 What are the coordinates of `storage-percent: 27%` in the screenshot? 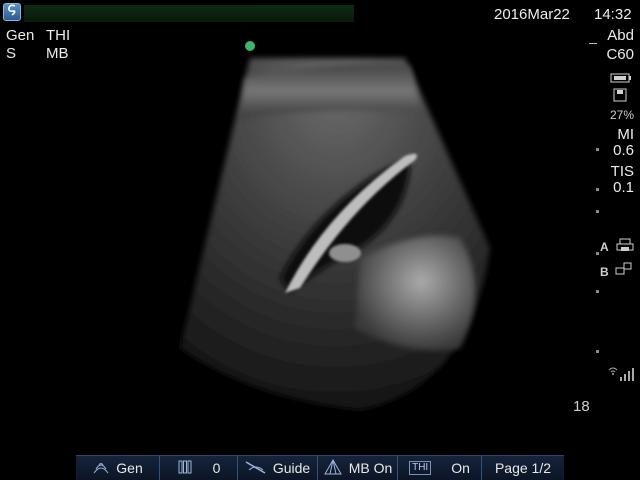 It's located at (621, 115).